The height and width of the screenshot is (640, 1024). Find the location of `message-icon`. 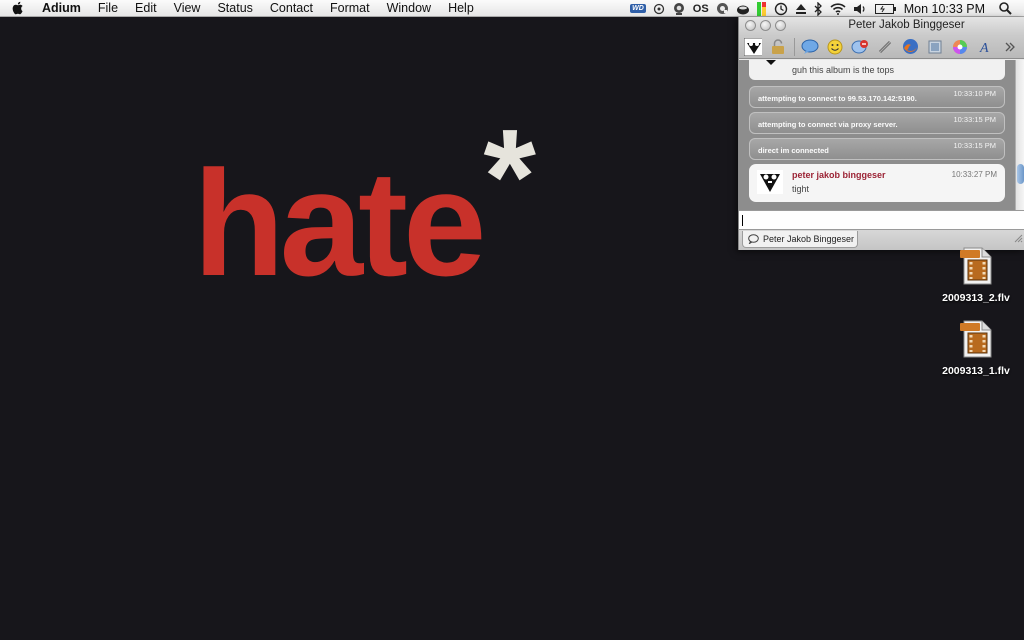

message-icon is located at coordinates (810, 47).